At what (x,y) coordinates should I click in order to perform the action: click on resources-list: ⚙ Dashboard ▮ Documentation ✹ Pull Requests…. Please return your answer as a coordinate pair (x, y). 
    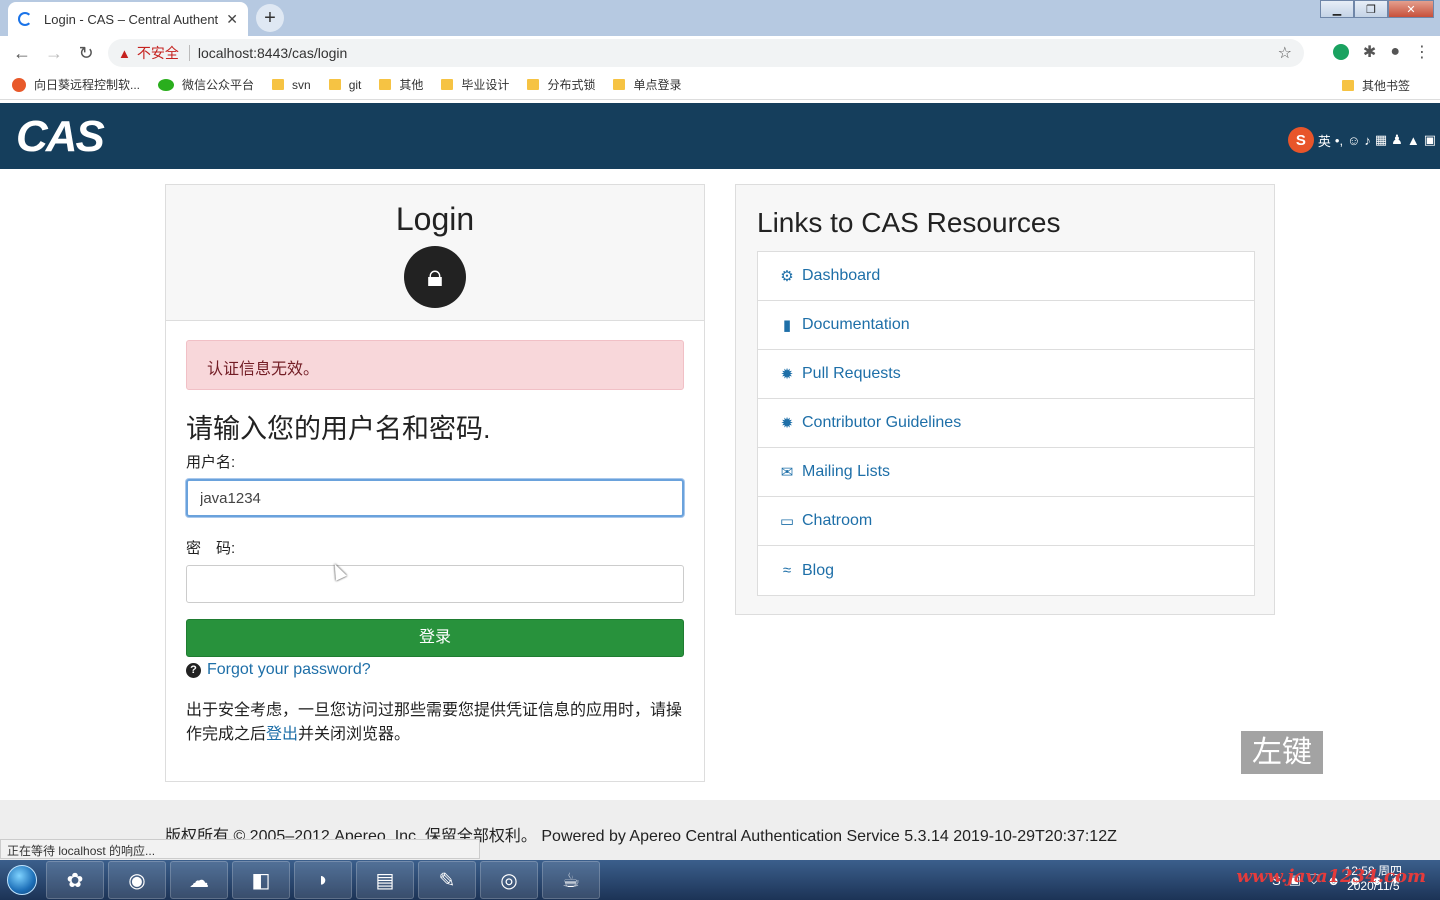
    Looking at the image, I should click on (1006, 423).